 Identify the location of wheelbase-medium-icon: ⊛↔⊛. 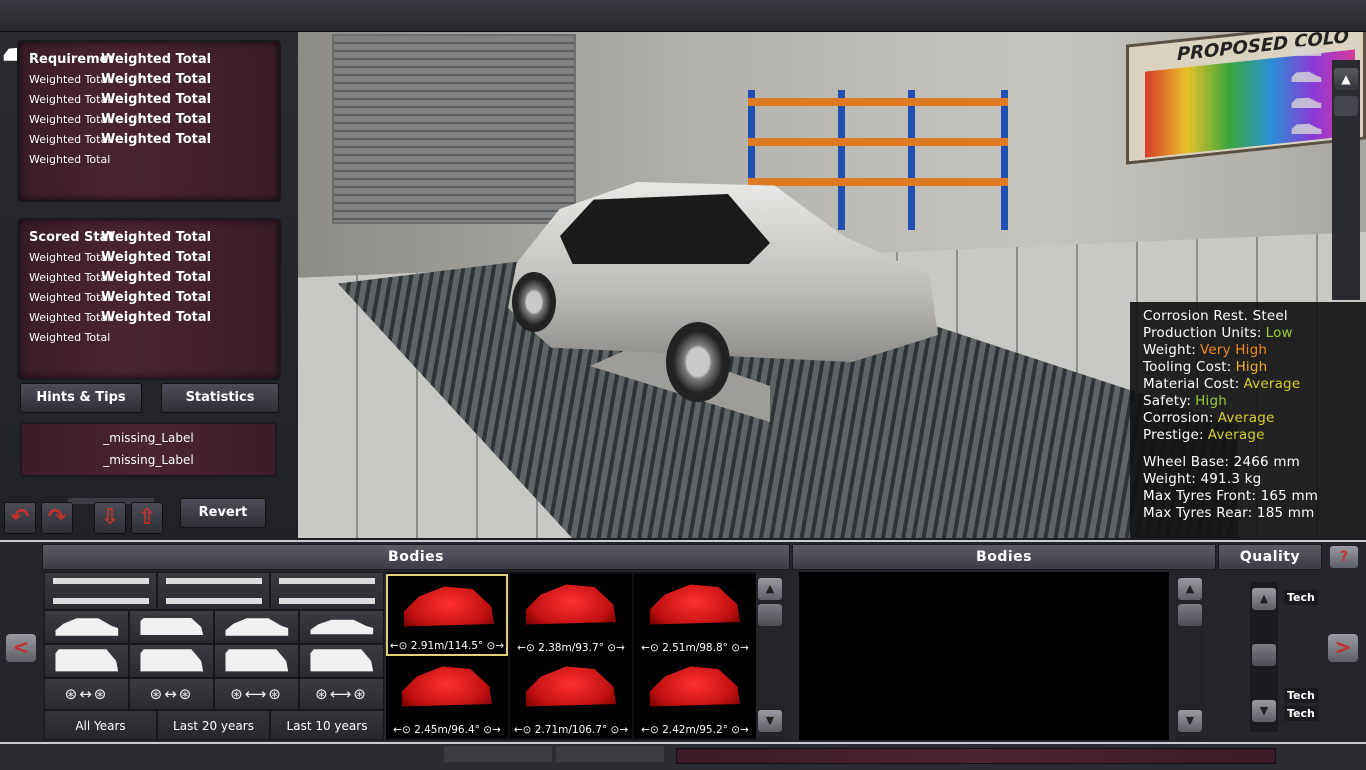
(171, 694).